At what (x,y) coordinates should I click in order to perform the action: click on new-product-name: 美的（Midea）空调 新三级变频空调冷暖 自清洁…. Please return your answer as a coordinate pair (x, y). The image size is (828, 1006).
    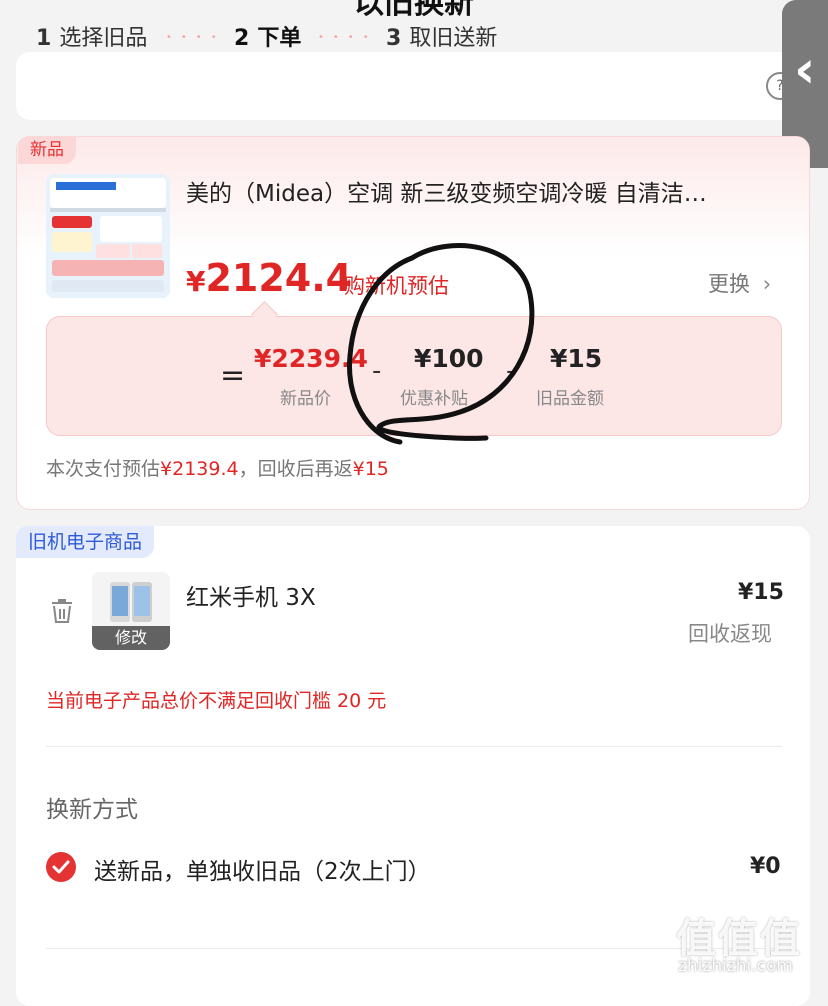
    Looking at the image, I should click on (484, 191).